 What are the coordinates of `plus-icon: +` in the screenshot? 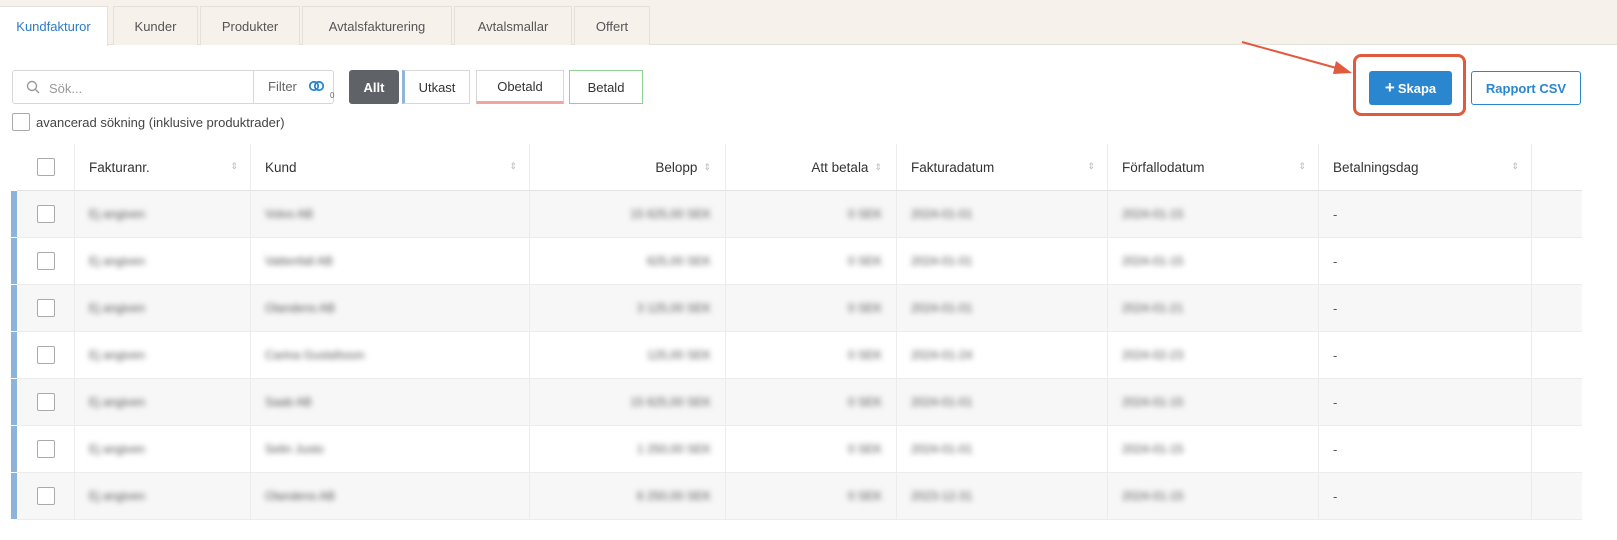 It's located at (1389, 87).